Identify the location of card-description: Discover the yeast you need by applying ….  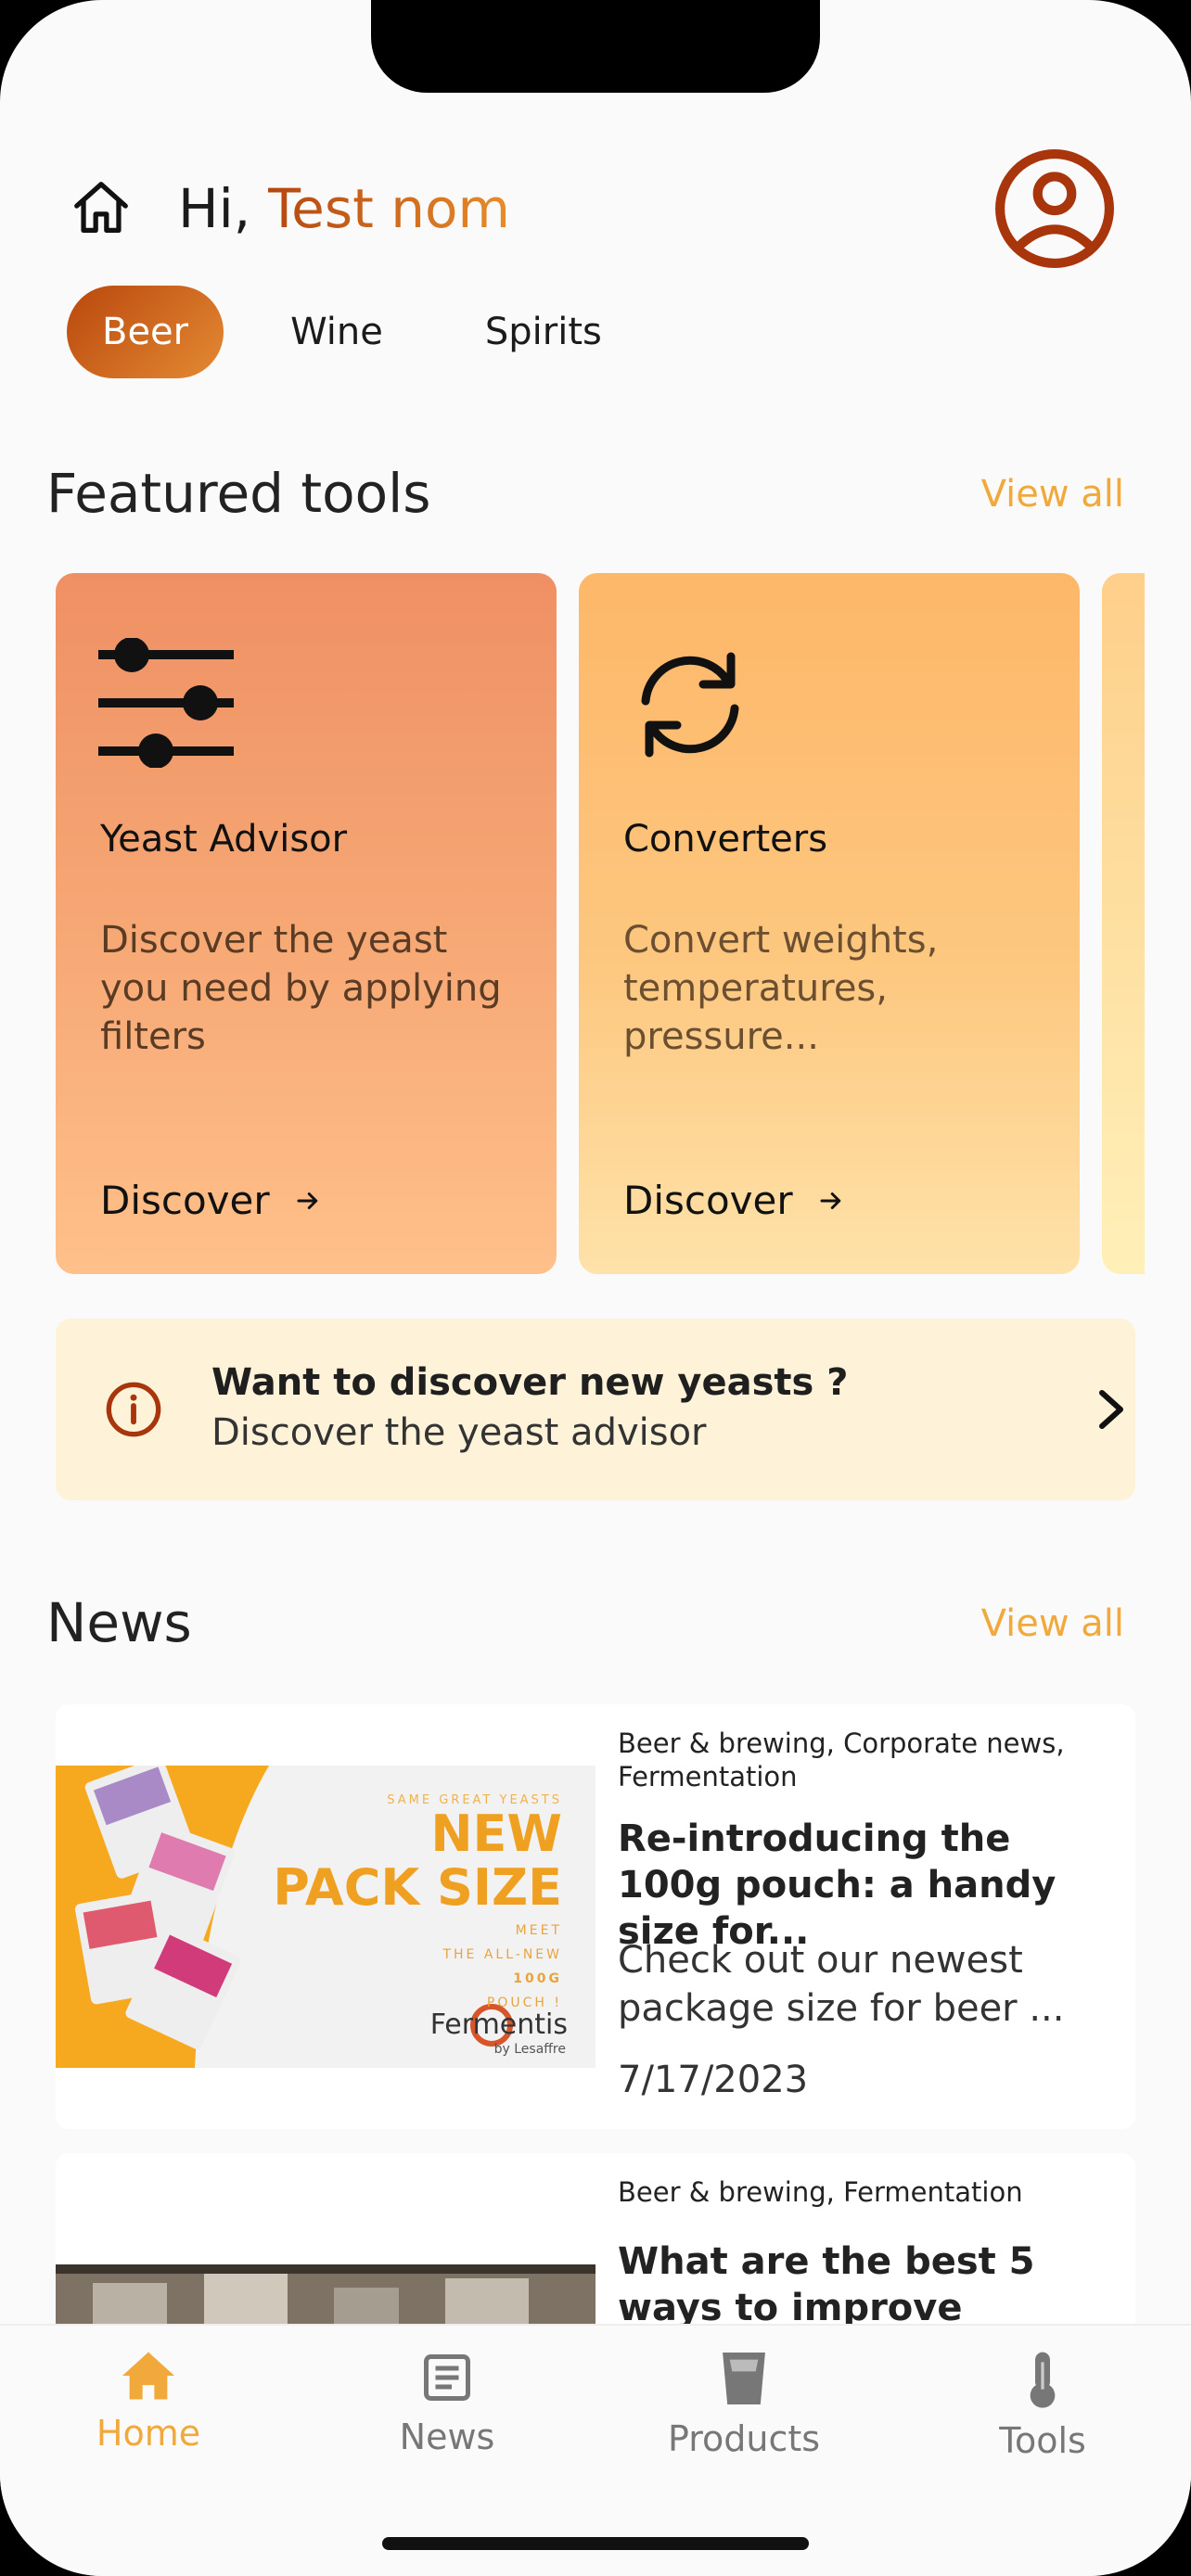
(301, 989).